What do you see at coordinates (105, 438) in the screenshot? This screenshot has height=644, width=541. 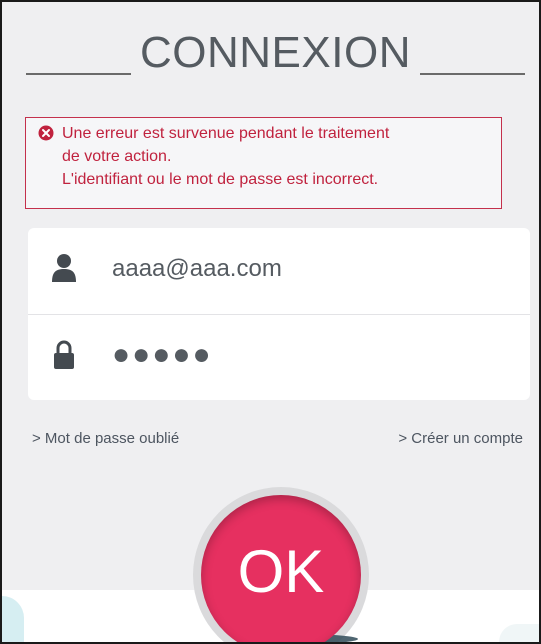 I see `forgot-password-link: > Mot de passe oublié` at bounding box center [105, 438].